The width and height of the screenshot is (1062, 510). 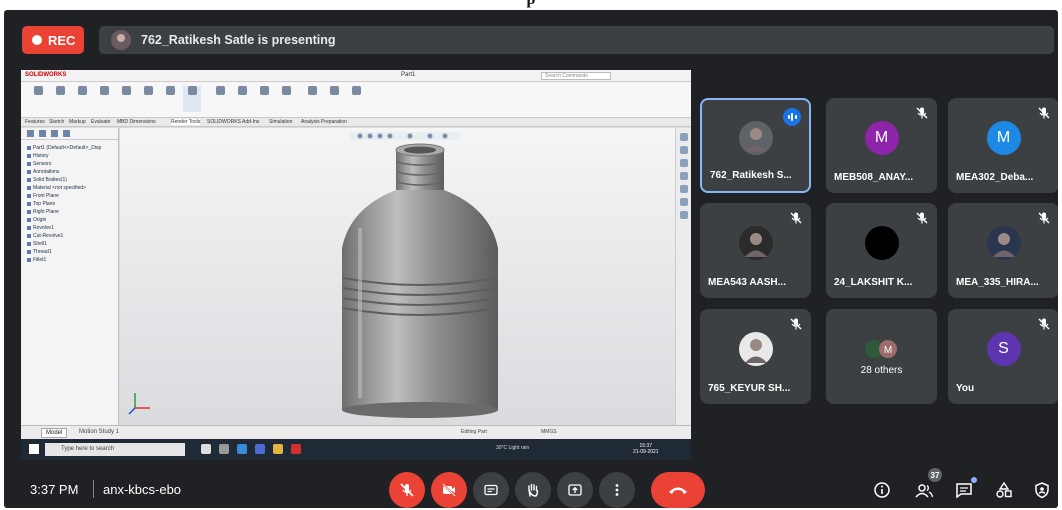 I want to click on speaking-indicator-icon, so click(x=792, y=117).